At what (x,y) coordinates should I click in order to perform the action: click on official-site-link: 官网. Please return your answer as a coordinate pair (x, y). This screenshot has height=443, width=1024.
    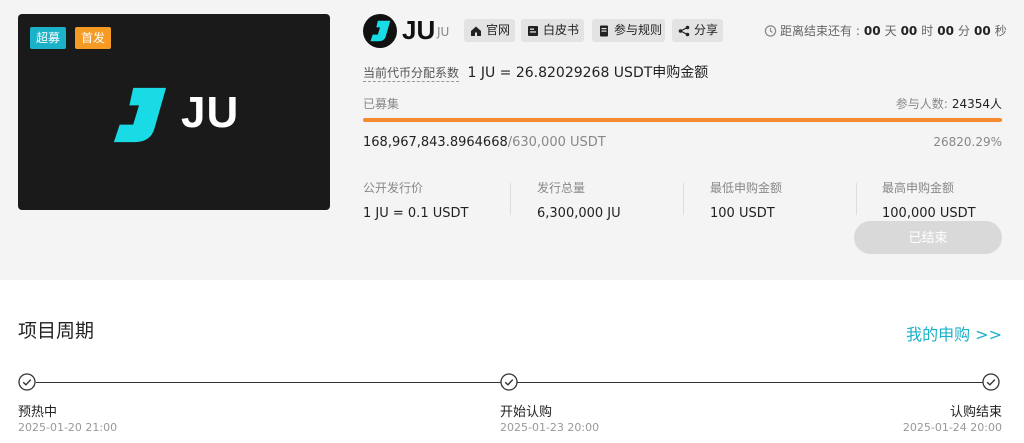
    Looking at the image, I should click on (489, 30).